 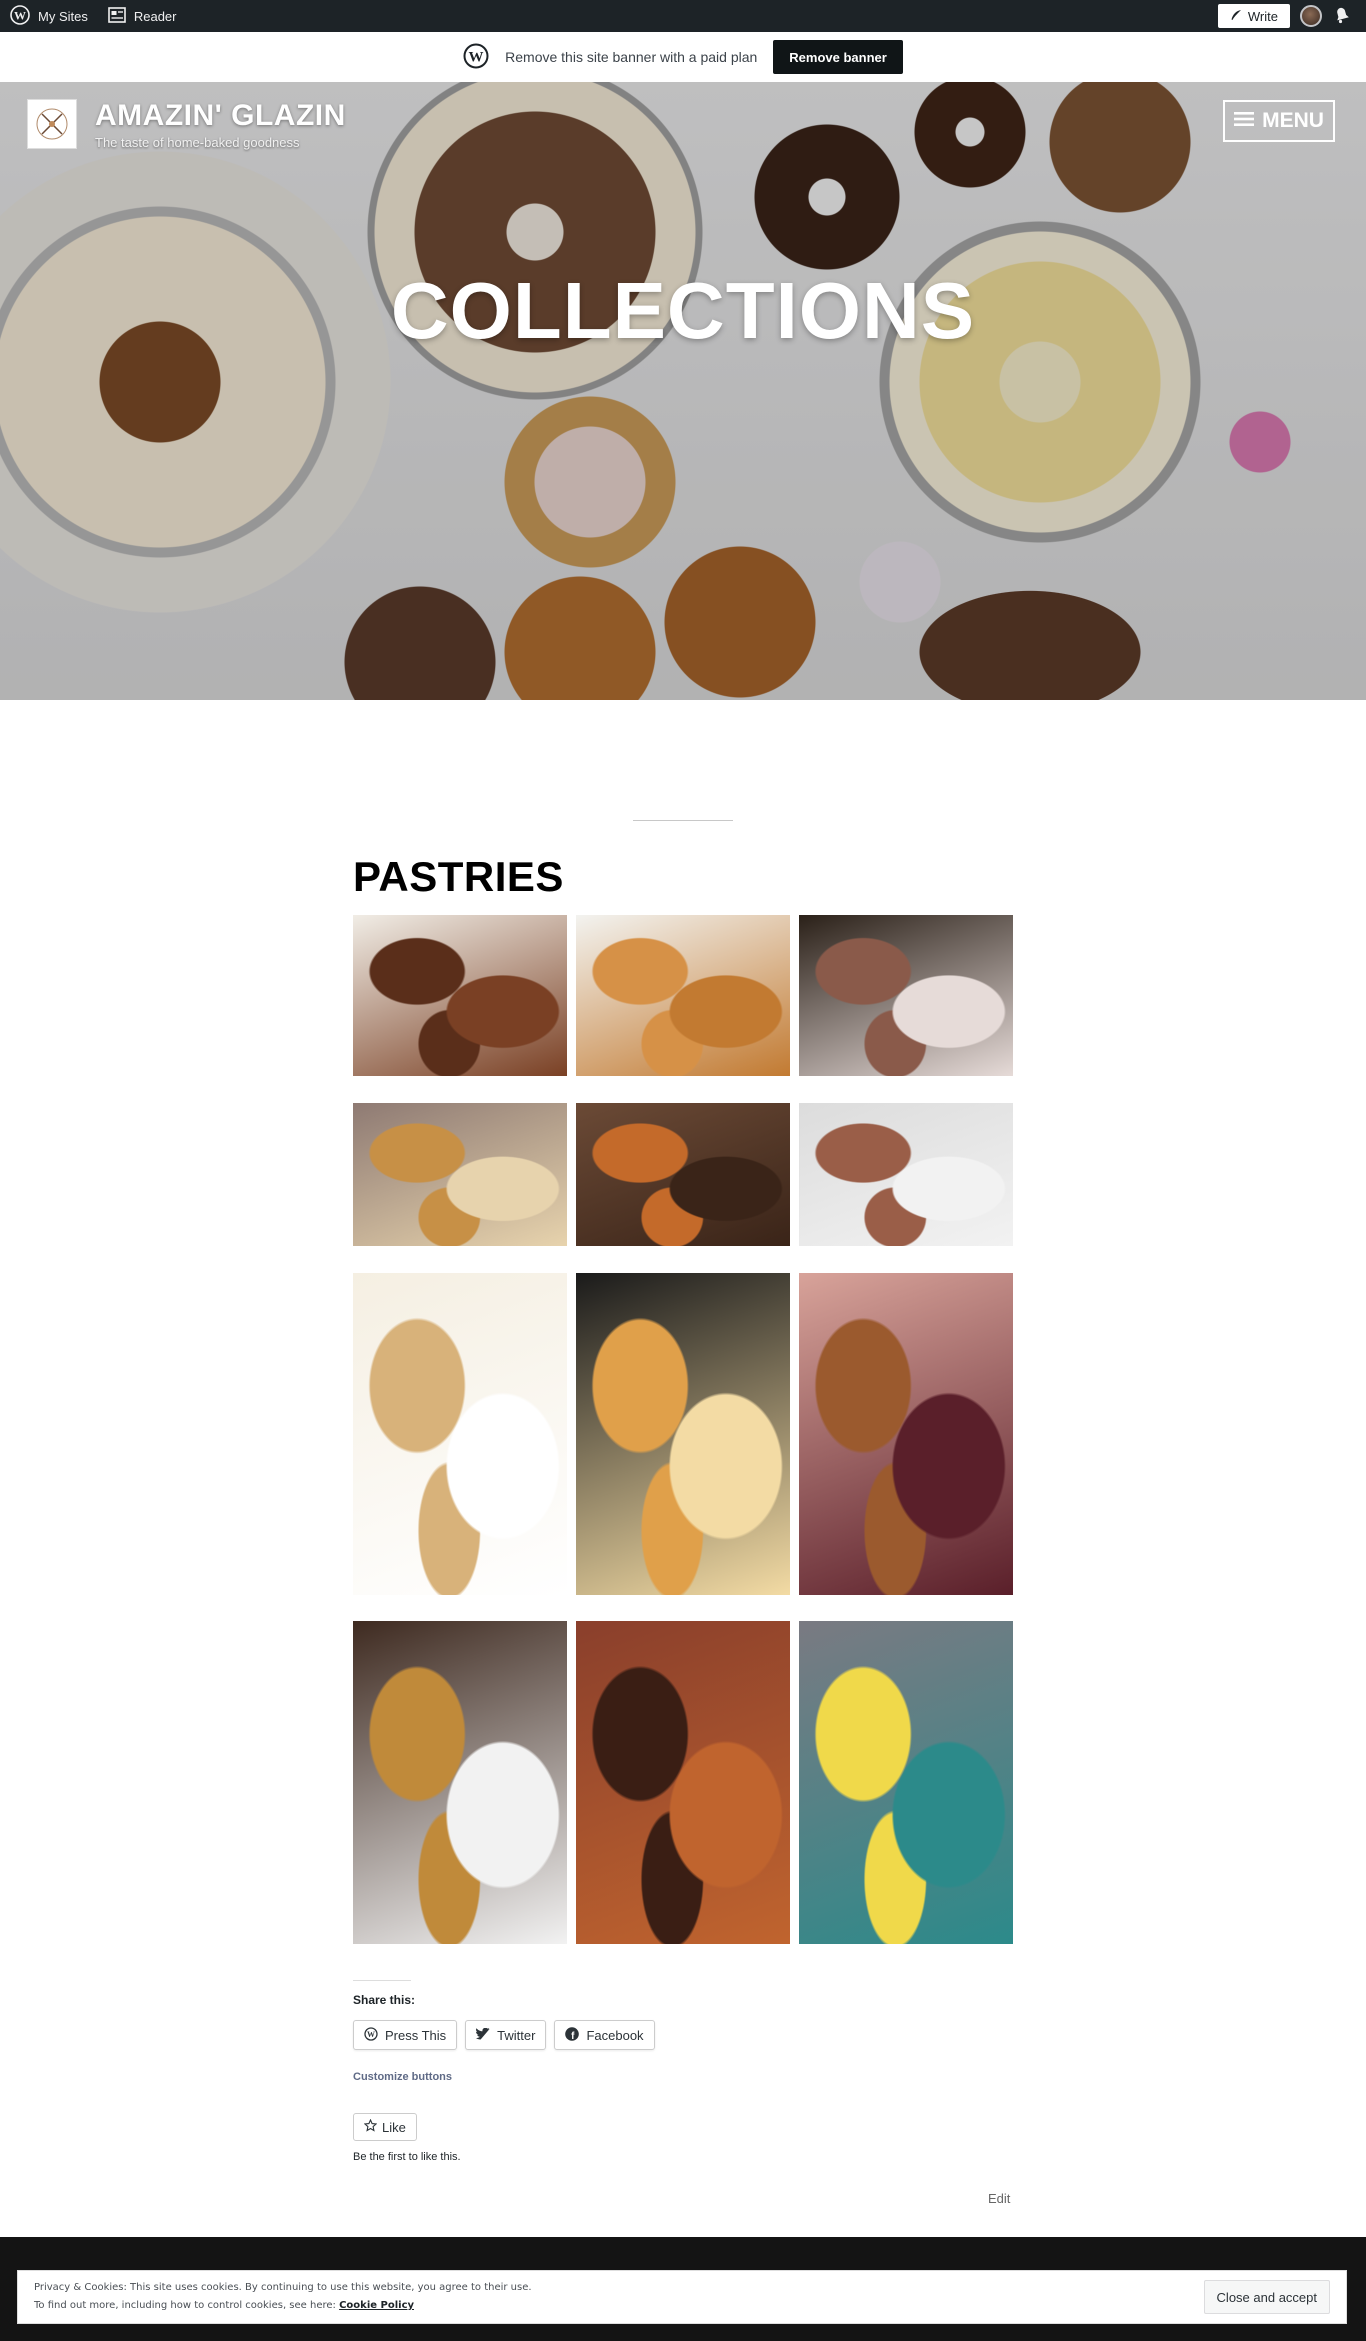 I want to click on like-button: Like, so click(x=385, y=2127).